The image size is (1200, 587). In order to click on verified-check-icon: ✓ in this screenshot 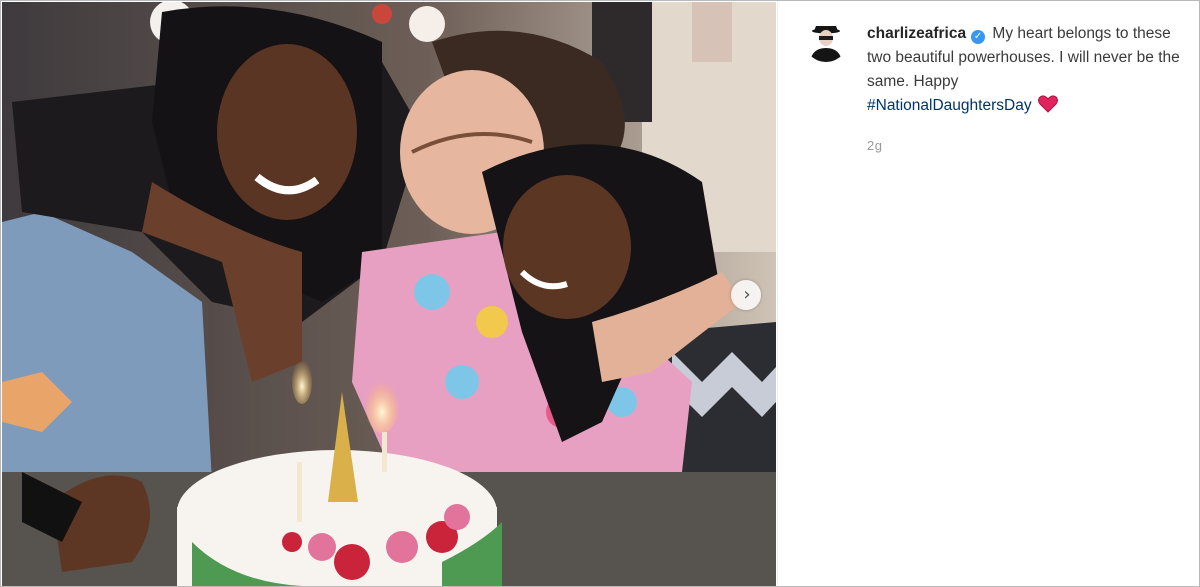, I will do `click(978, 37)`.